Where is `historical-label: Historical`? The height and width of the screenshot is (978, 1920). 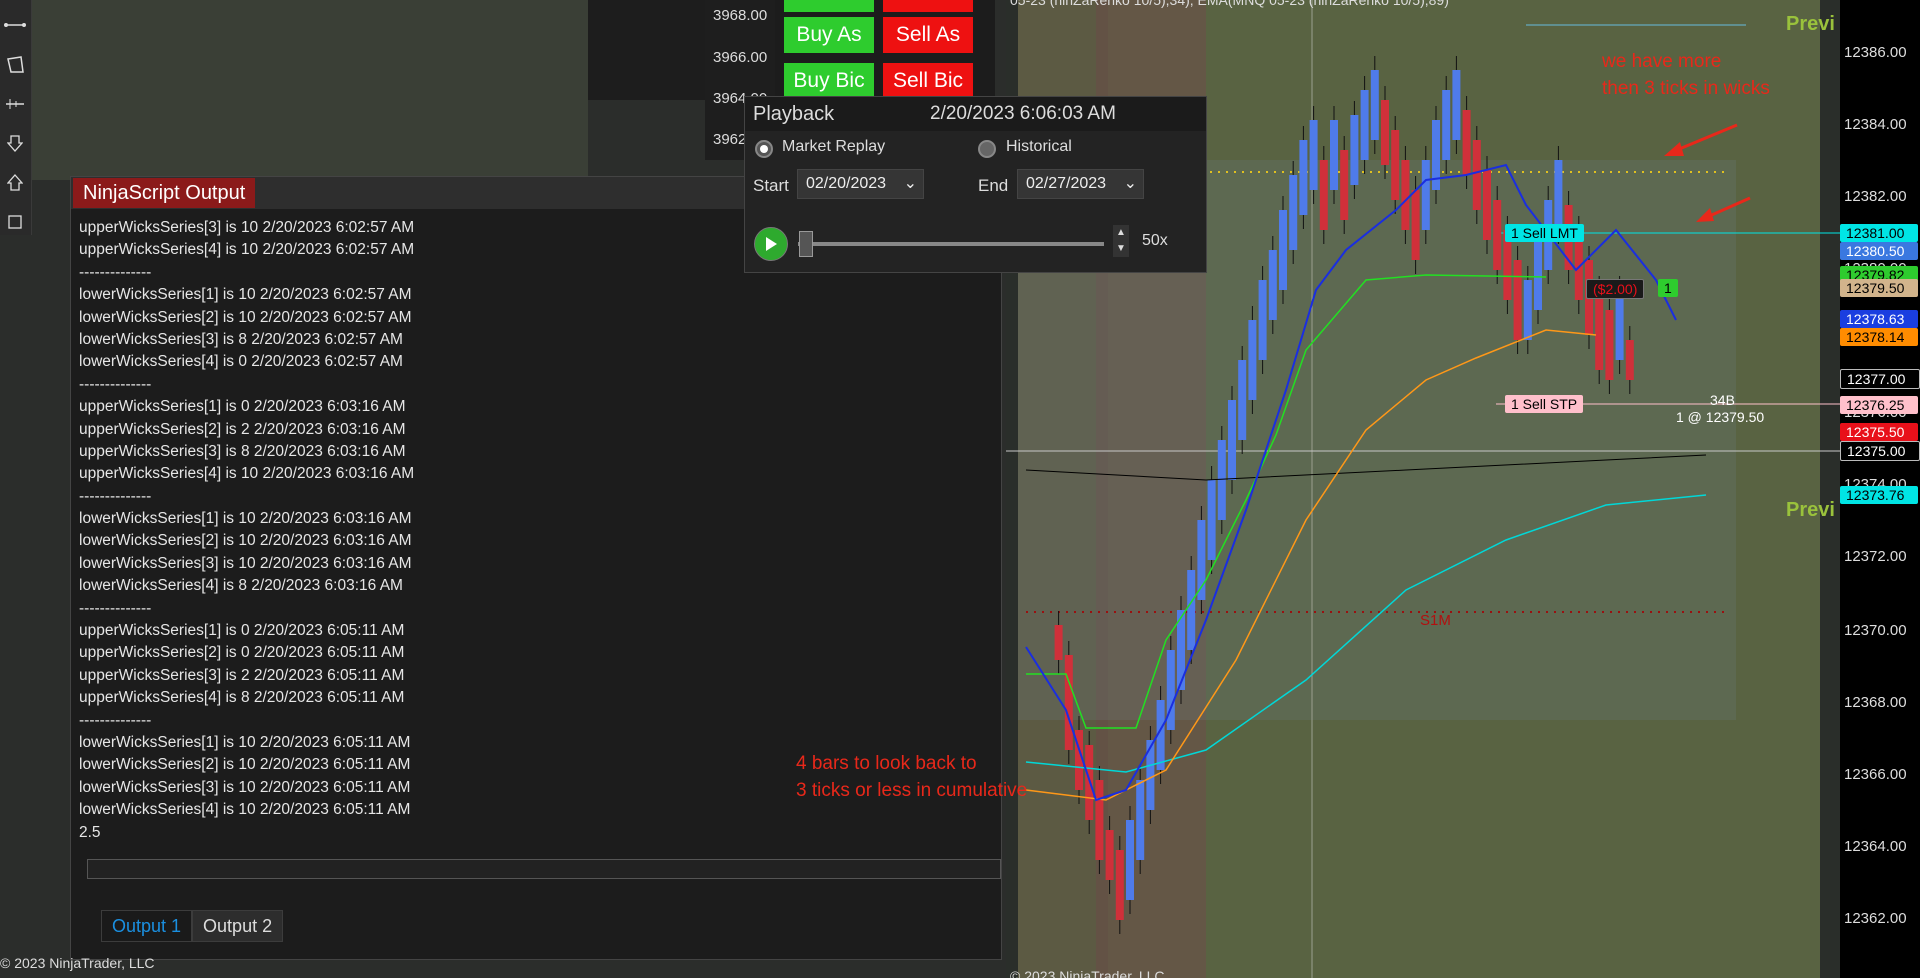 historical-label: Historical is located at coordinates (1039, 146).